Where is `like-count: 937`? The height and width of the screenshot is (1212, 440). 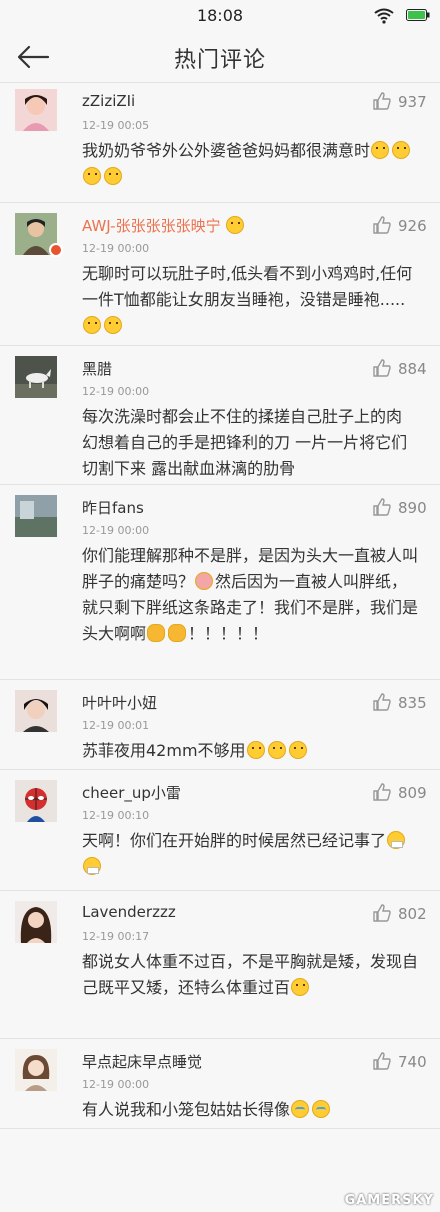 like-count: 937 is located at coordinates (412, 102).